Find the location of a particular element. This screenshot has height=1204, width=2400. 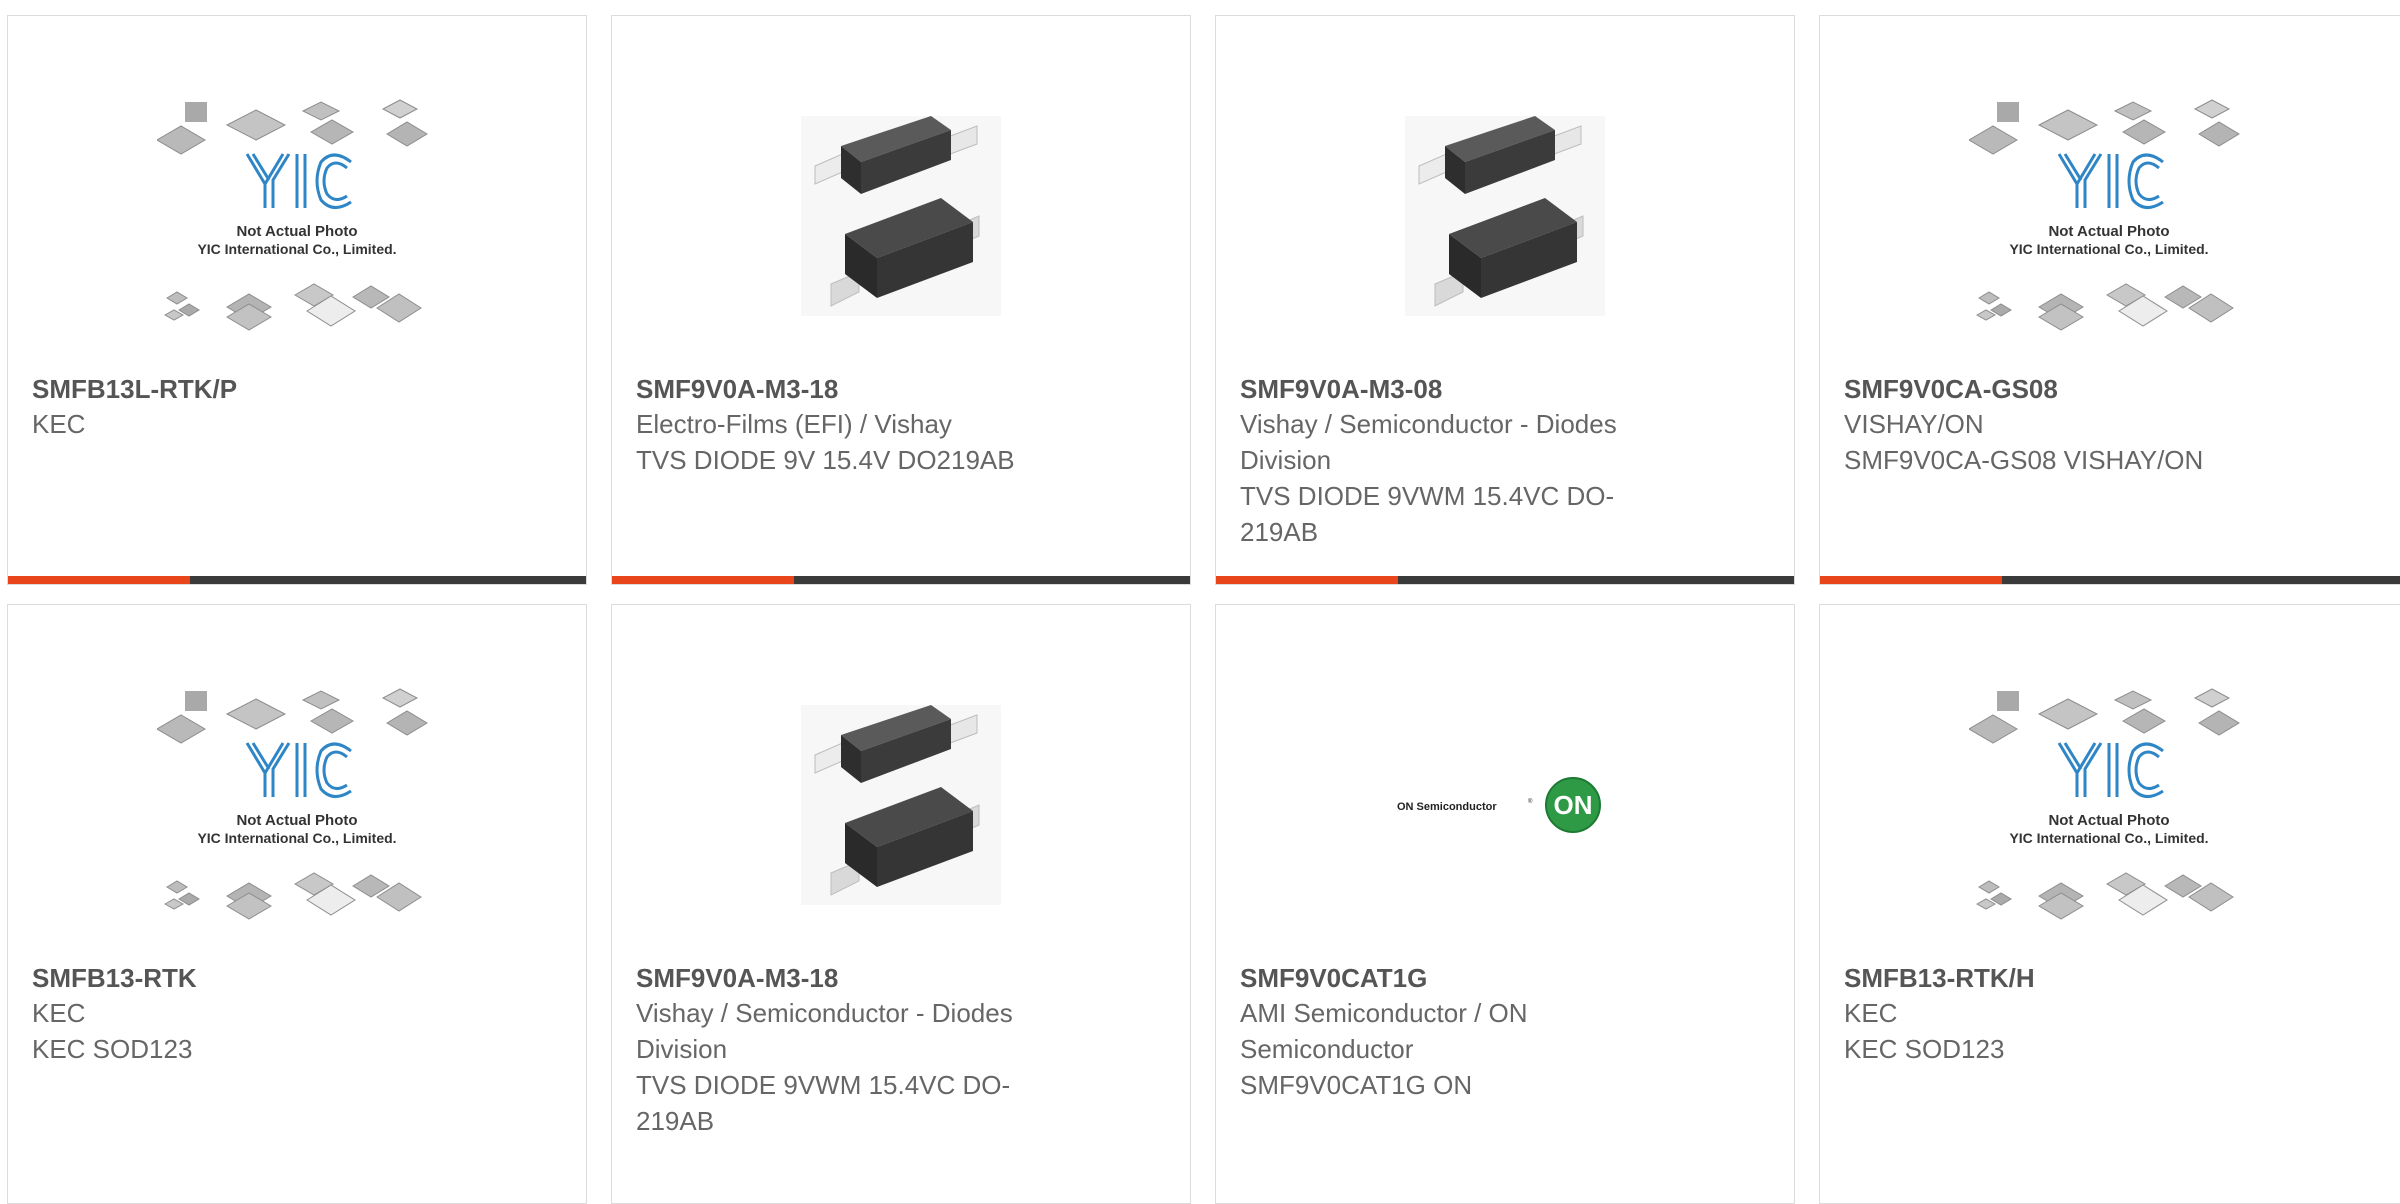

manufacturer: AMI Semiconductor / ON Semiconductor is located at coordinates (1384, 1031).